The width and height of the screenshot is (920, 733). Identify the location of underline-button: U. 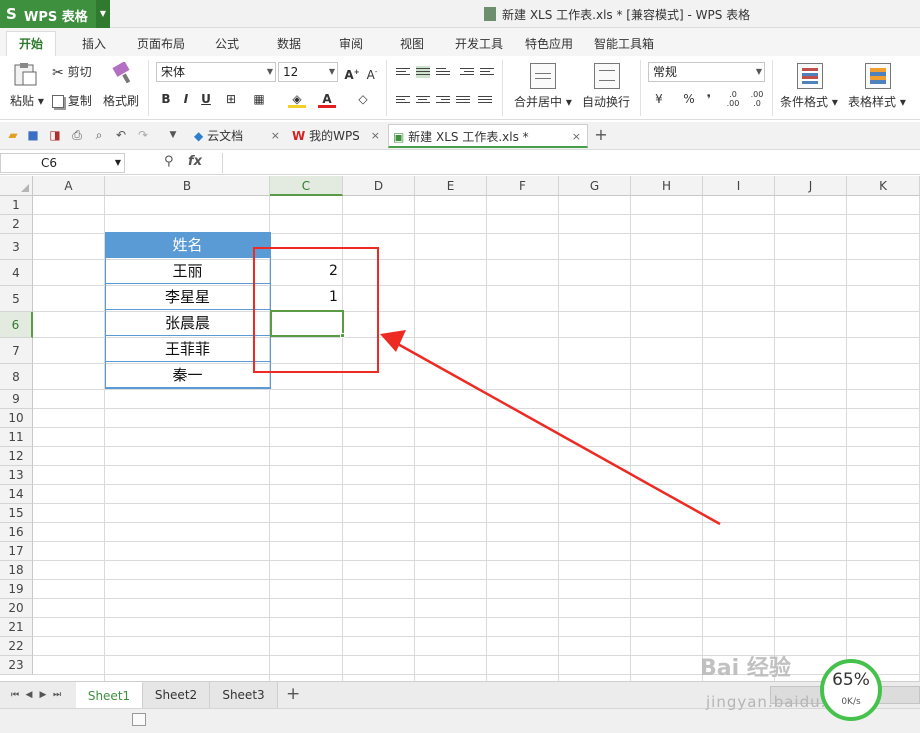
(206, 99).